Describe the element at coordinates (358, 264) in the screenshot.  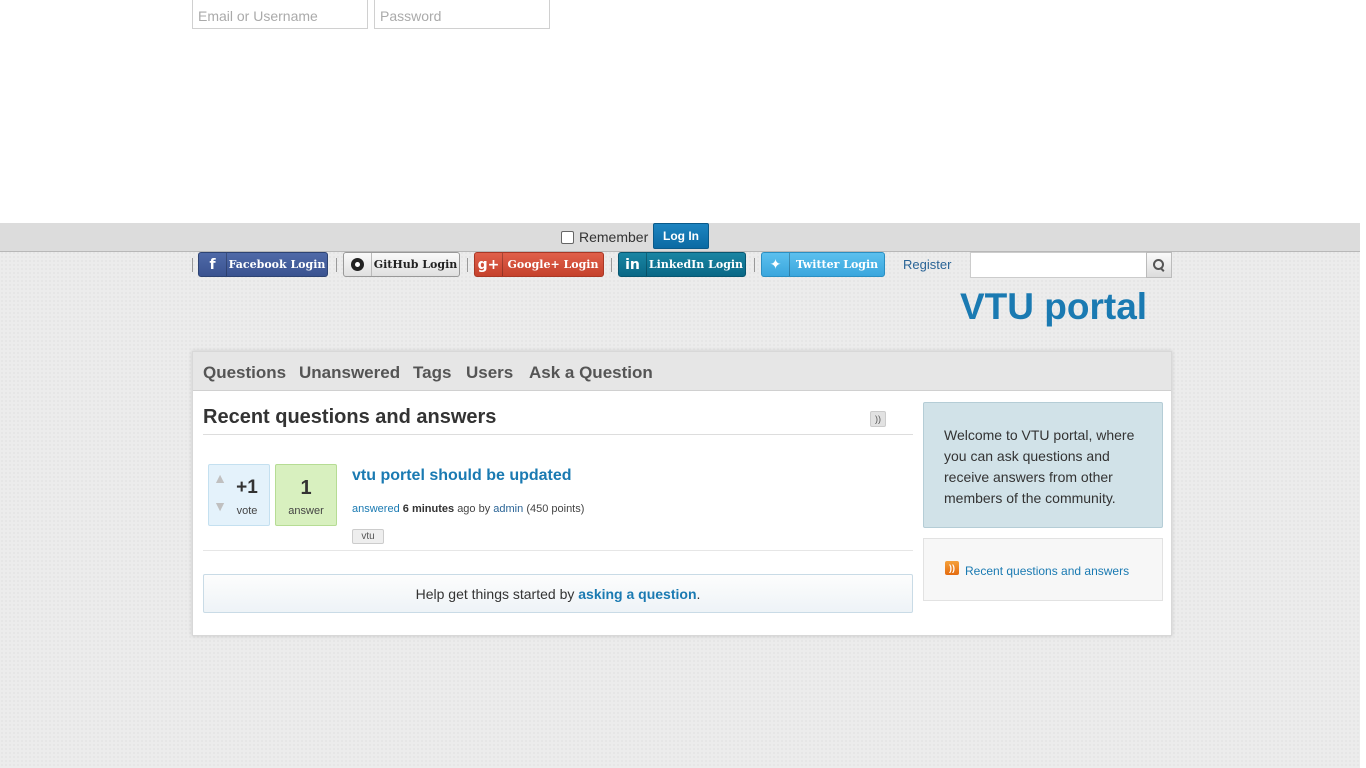
I see `github-icon` at that location.